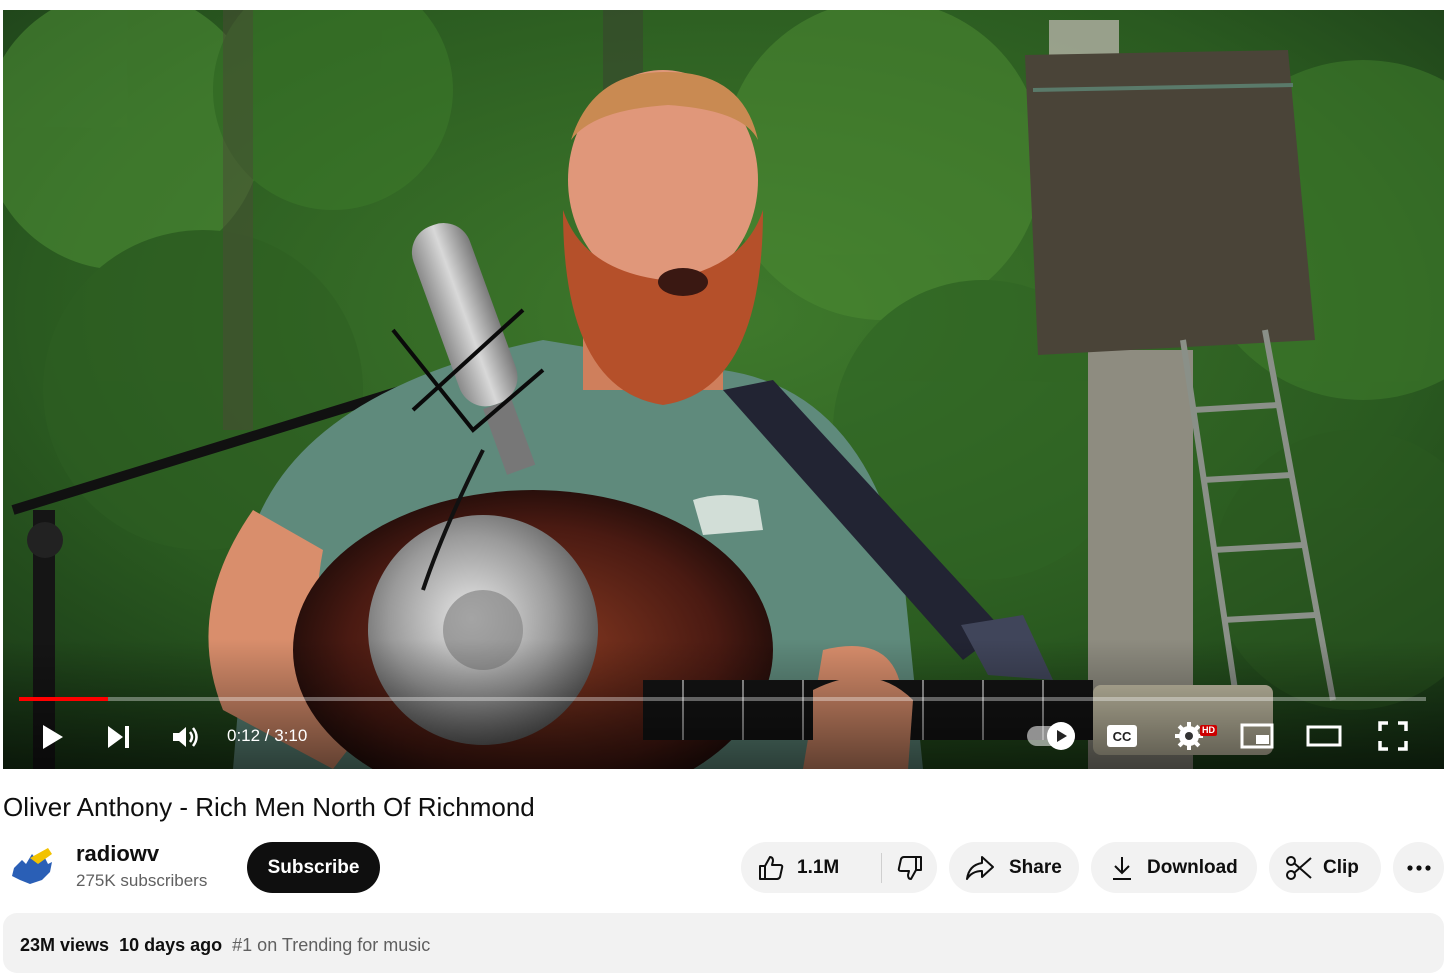 The height and width of the screenshot is (973, 1456). Describe the element at coordinates (63, 699) in the screenshot. I see `progress-bar-played` at that location.